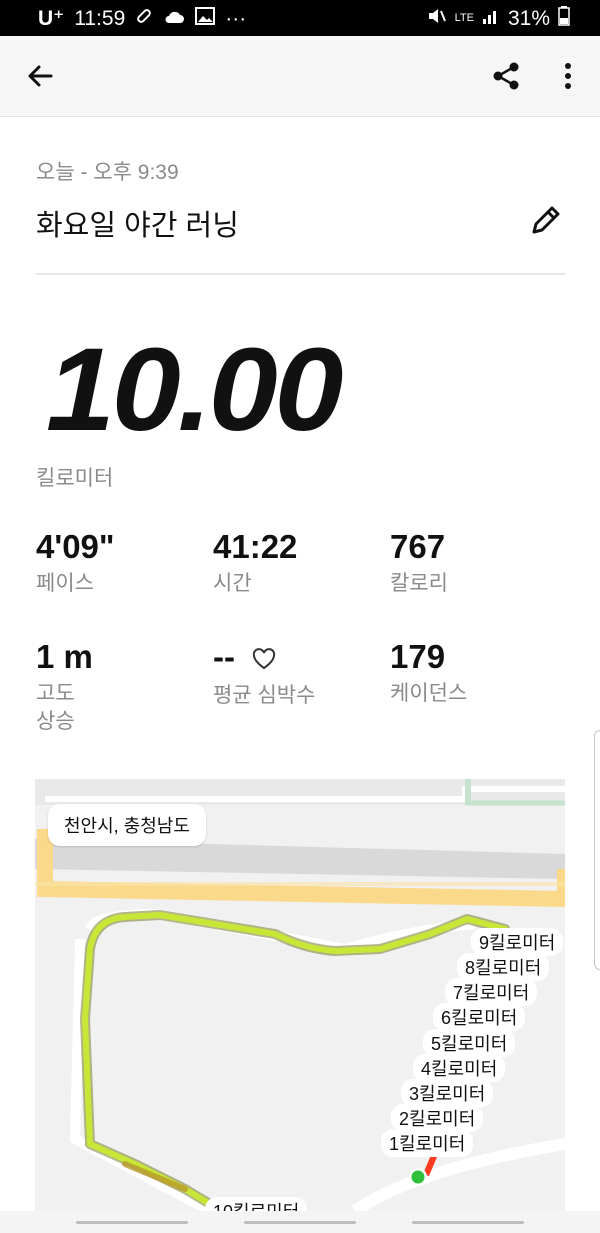  I want to click on stat-time: 41:22 시간, so click(298, 563).